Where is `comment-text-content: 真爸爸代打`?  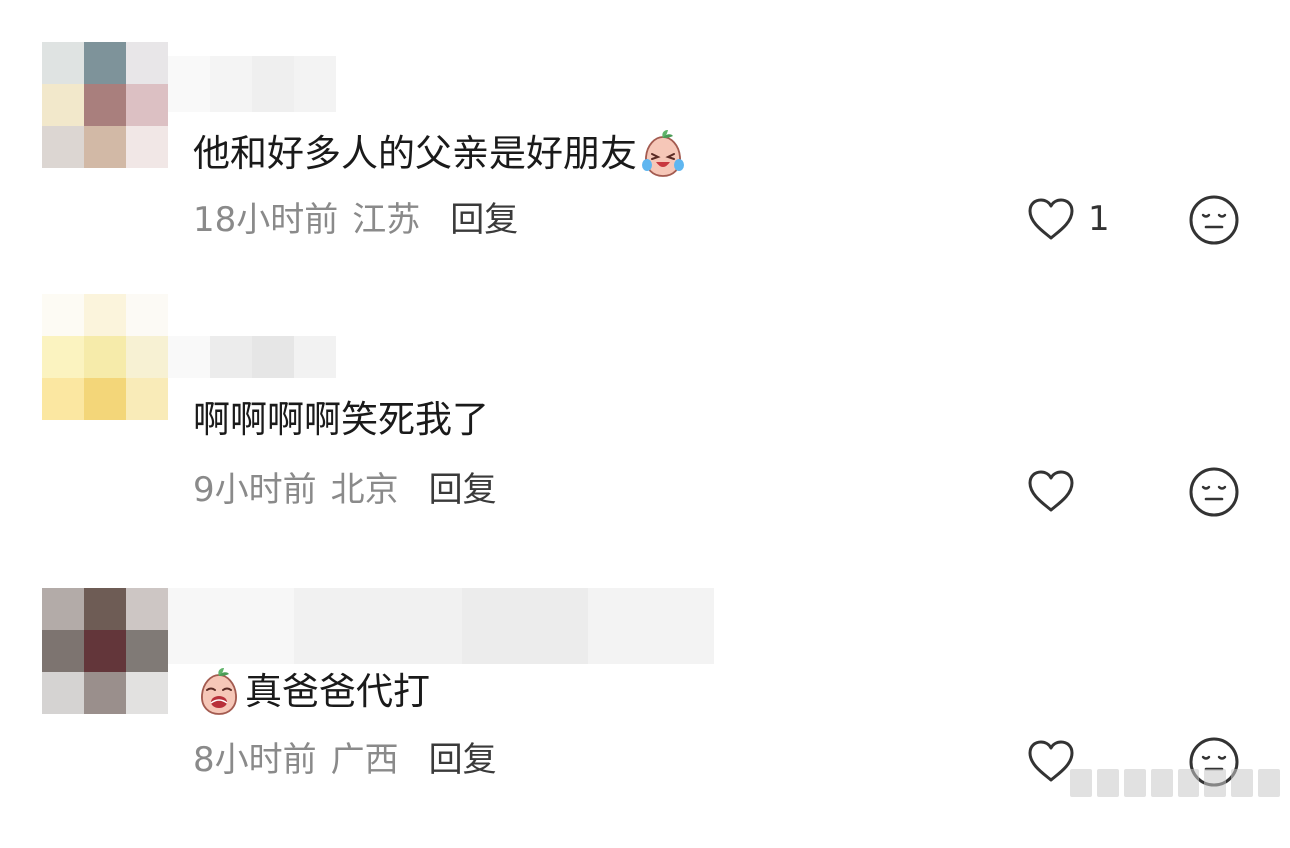
comment-text-content: 真爸爸代打 is located at coordinates (337, 691).